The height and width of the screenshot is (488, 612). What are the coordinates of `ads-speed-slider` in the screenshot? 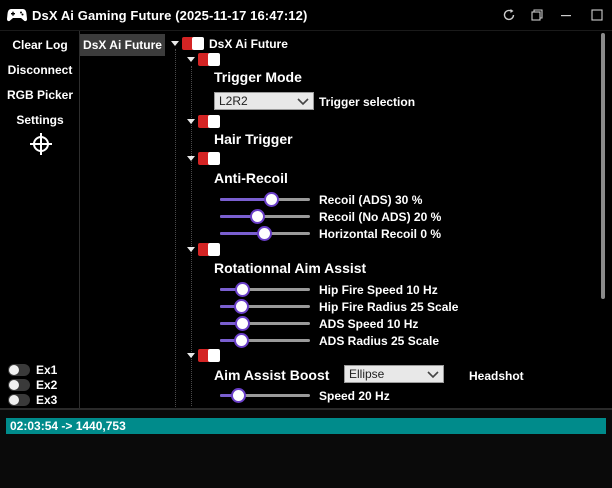 It's located at (265, 323).